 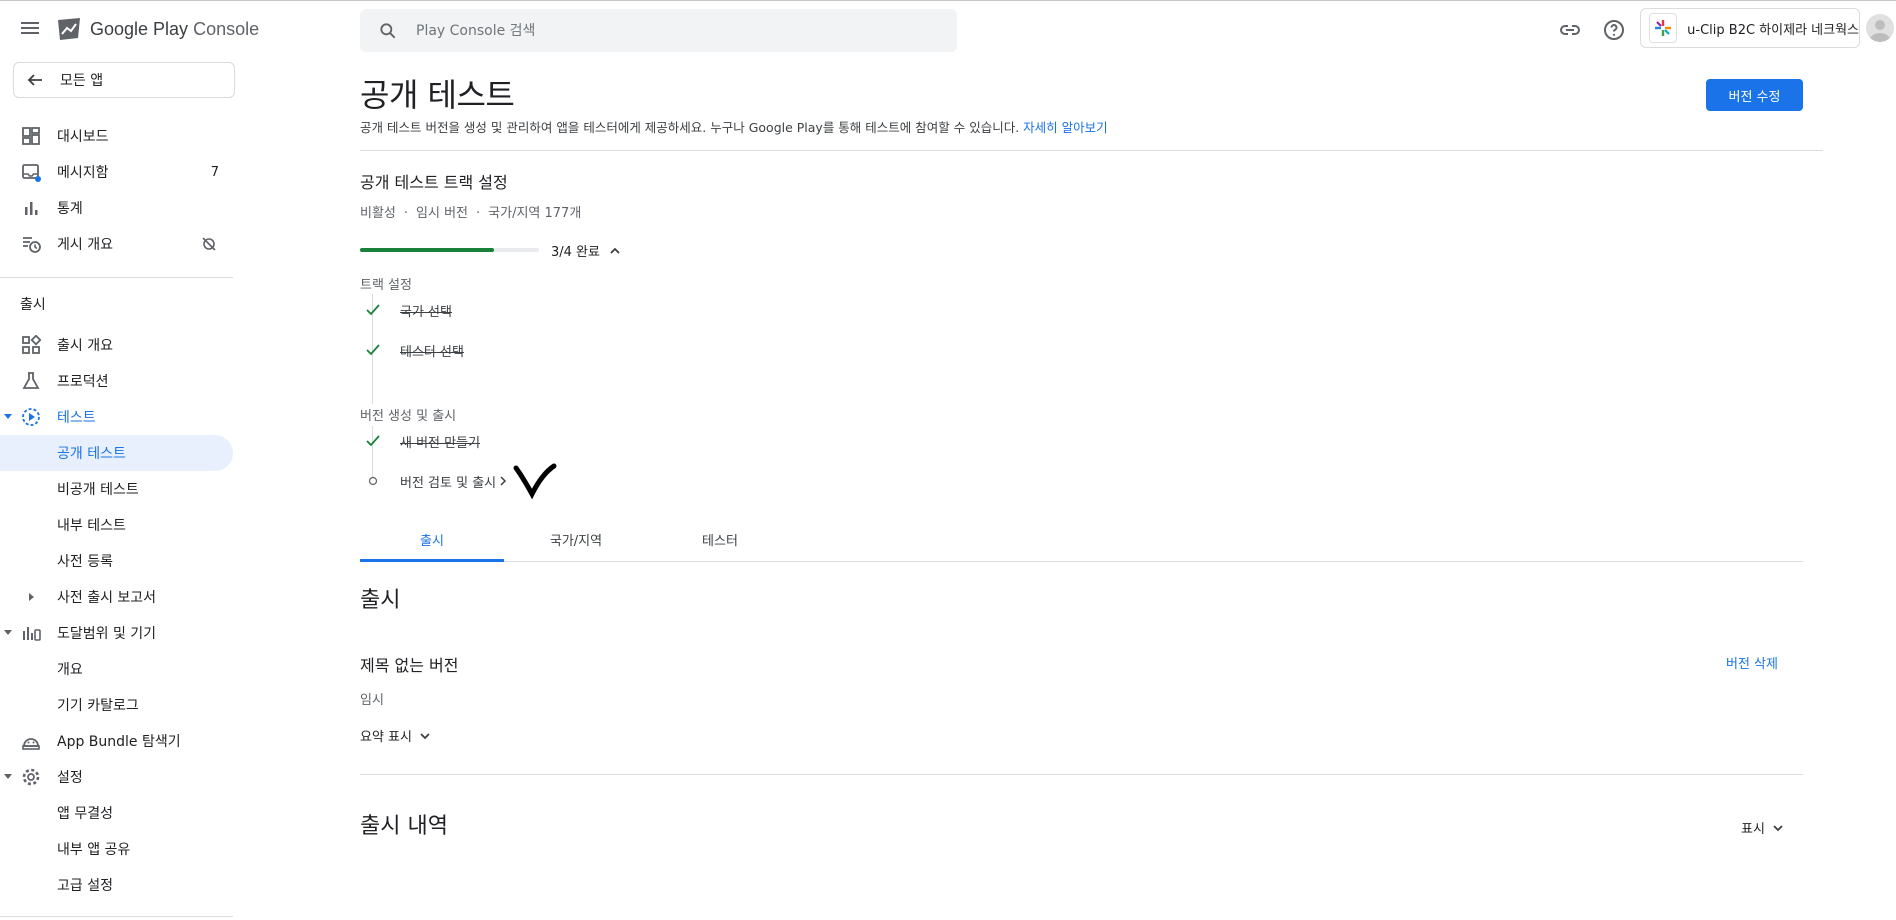 What do you see at coordinates (31, 380) in the screenshot?
I see `production-icon` at bounding box center [31, 380].